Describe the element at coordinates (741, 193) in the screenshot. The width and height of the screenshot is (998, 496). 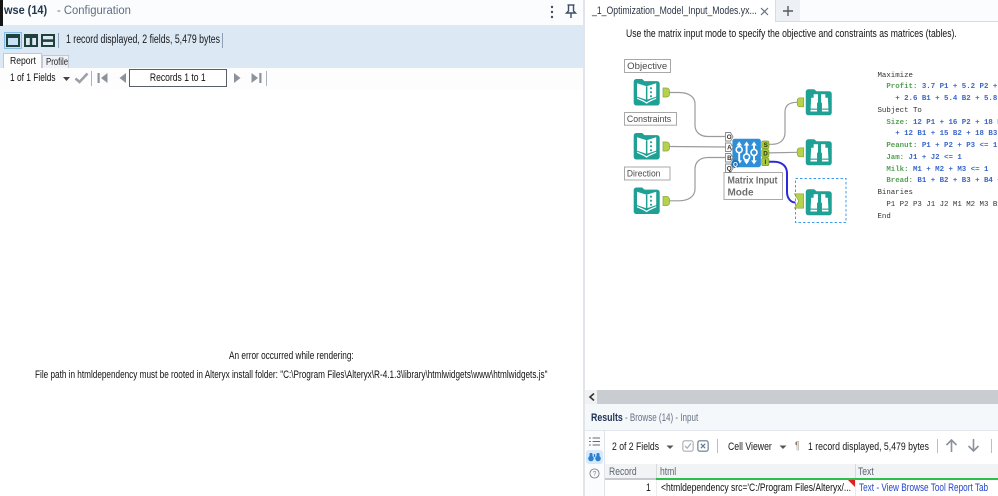
I see `svg-text: Mode` at that location.